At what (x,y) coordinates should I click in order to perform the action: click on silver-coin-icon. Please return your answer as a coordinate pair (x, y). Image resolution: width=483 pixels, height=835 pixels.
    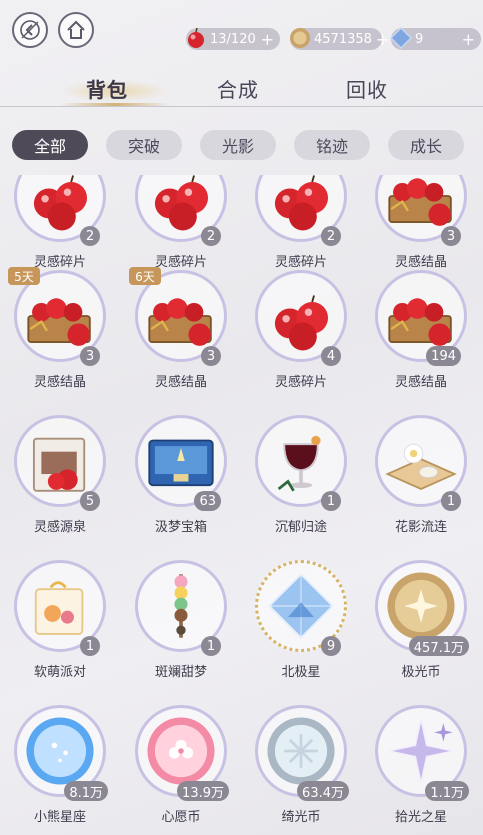
    Looking at the image, I should click on (301, 751).